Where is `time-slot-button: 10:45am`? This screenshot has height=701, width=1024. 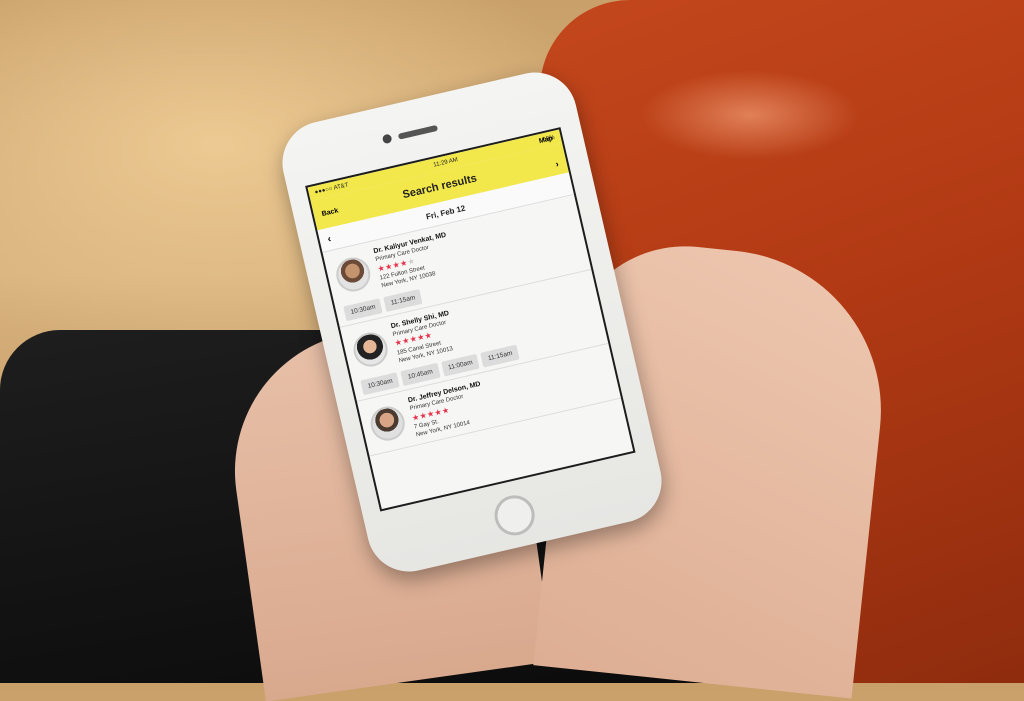 time-slot-button: 10:45am is located at coordinates (420, 374).